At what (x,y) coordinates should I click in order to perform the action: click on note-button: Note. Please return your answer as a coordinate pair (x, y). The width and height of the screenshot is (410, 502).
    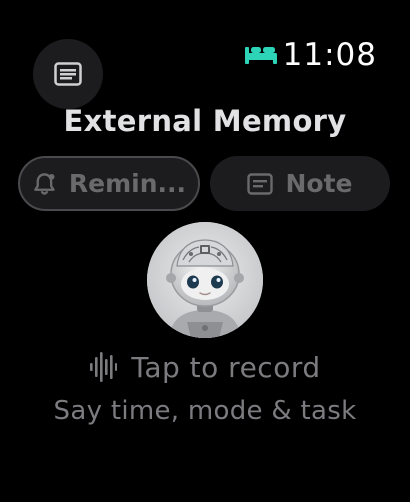
    Looking at the image, I should click on (300, 183).